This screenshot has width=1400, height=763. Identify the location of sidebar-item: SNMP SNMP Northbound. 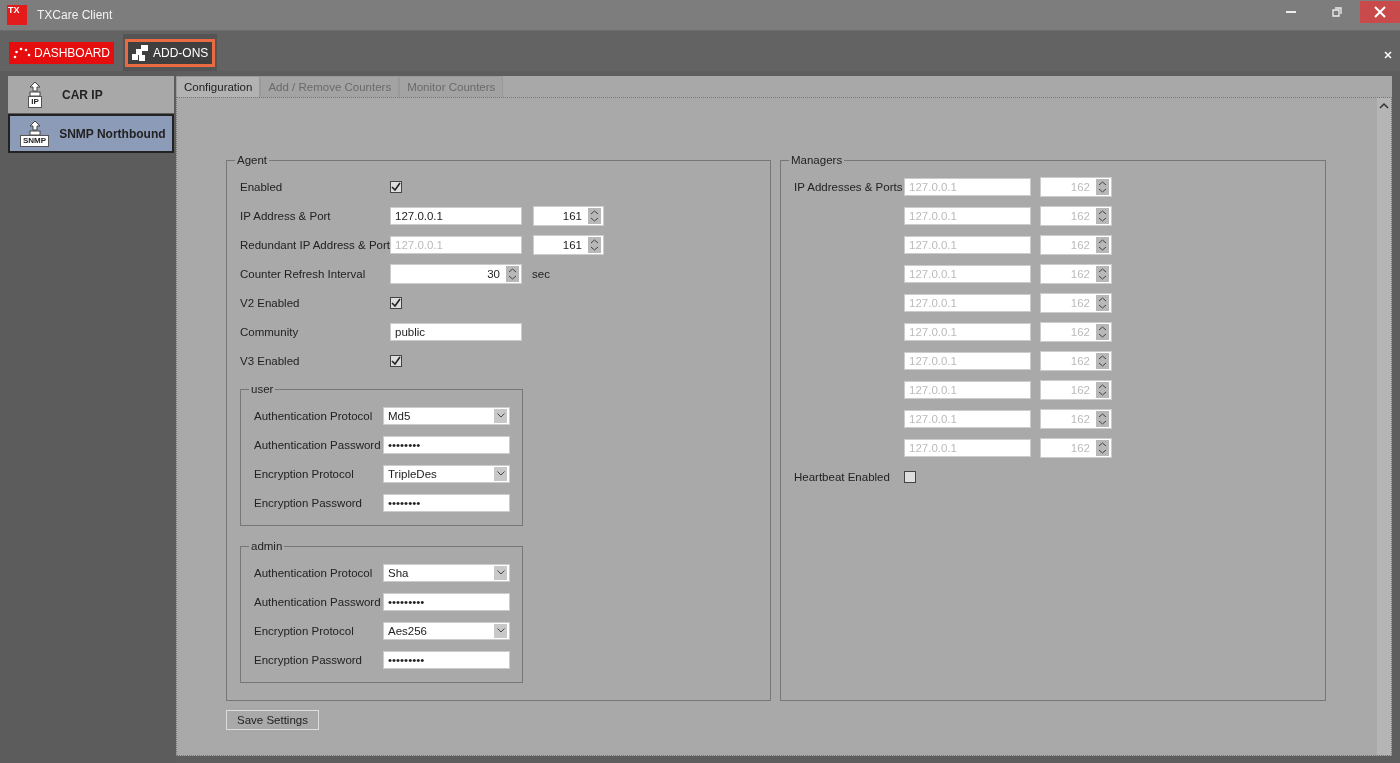
(91, 133).